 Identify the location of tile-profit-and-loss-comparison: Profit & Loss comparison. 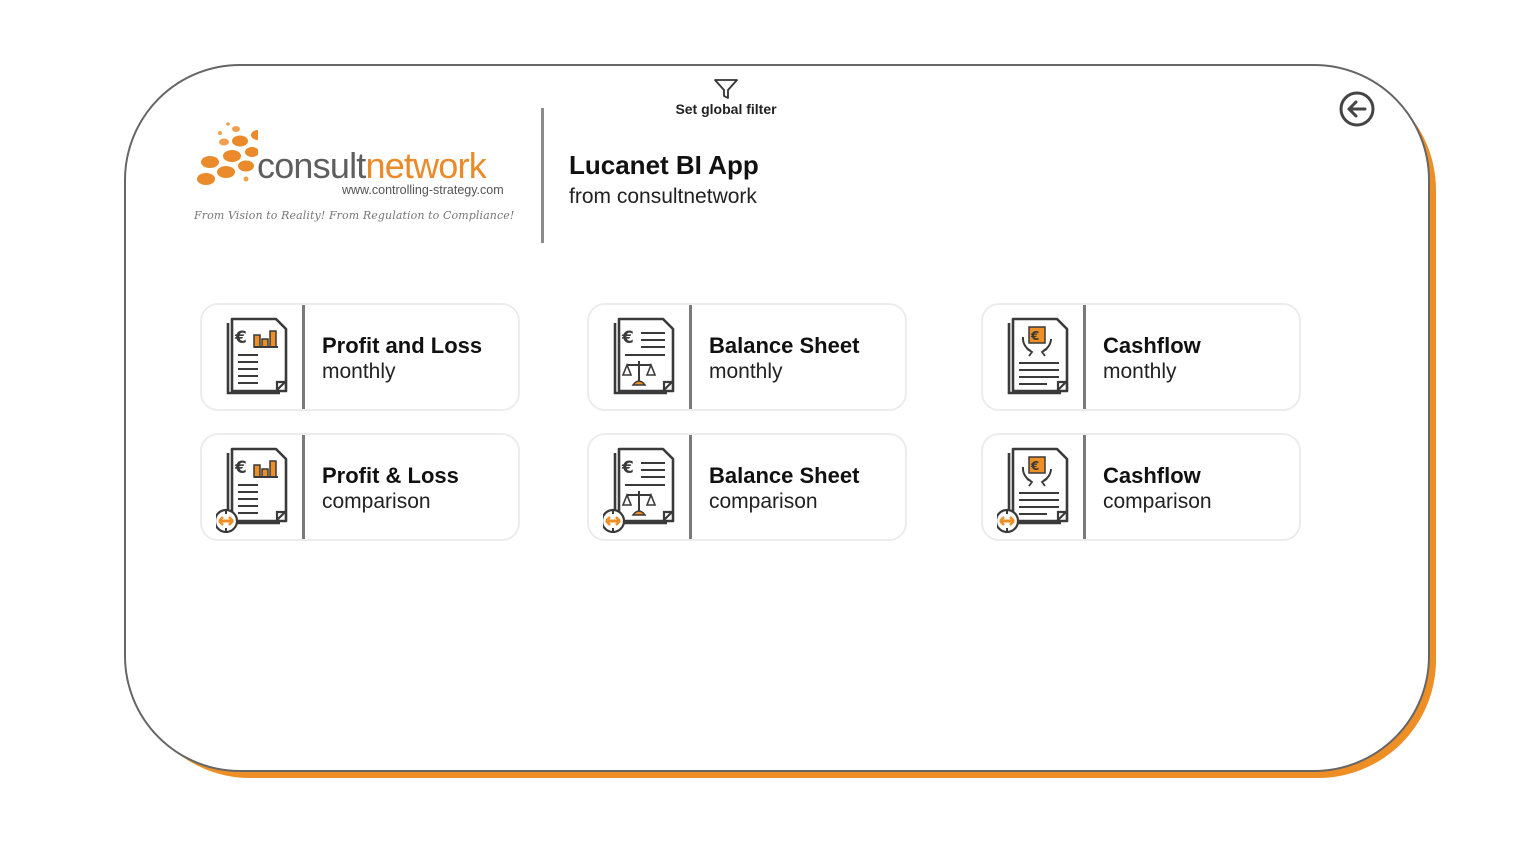
(360, 487).